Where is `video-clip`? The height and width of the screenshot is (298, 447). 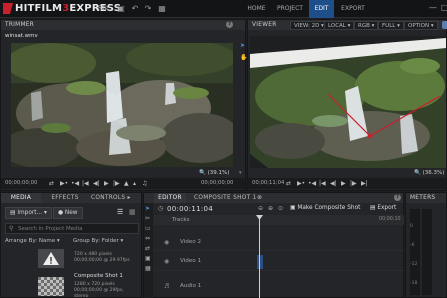
video-clip is located at coordinates (260, 262).